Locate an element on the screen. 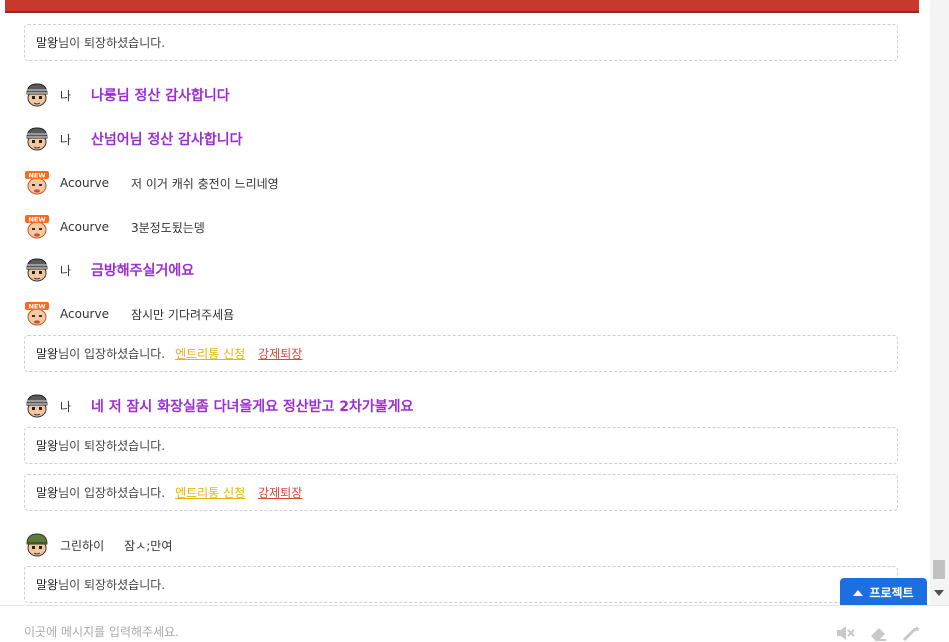  message-text: 금방해주실거에요 is located at coordinates (143, 271).